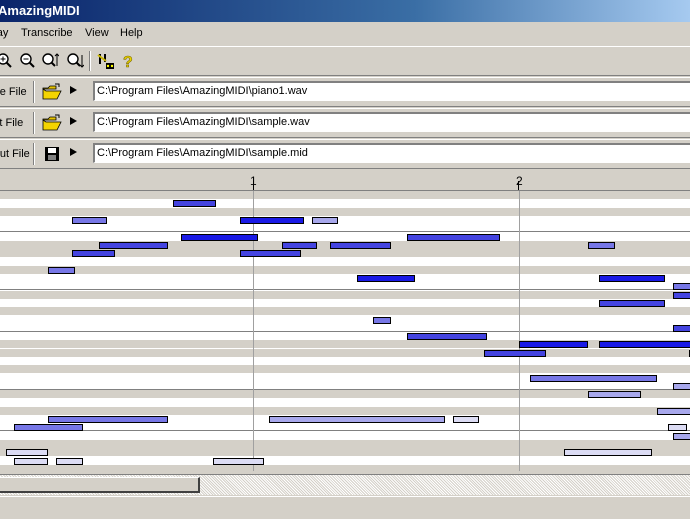 Image resolution: width=690 pixels, height=519 pixels. Describe the element at coordinates (90, 61) in the screenshot. I see `toolbar-separator` at that location.